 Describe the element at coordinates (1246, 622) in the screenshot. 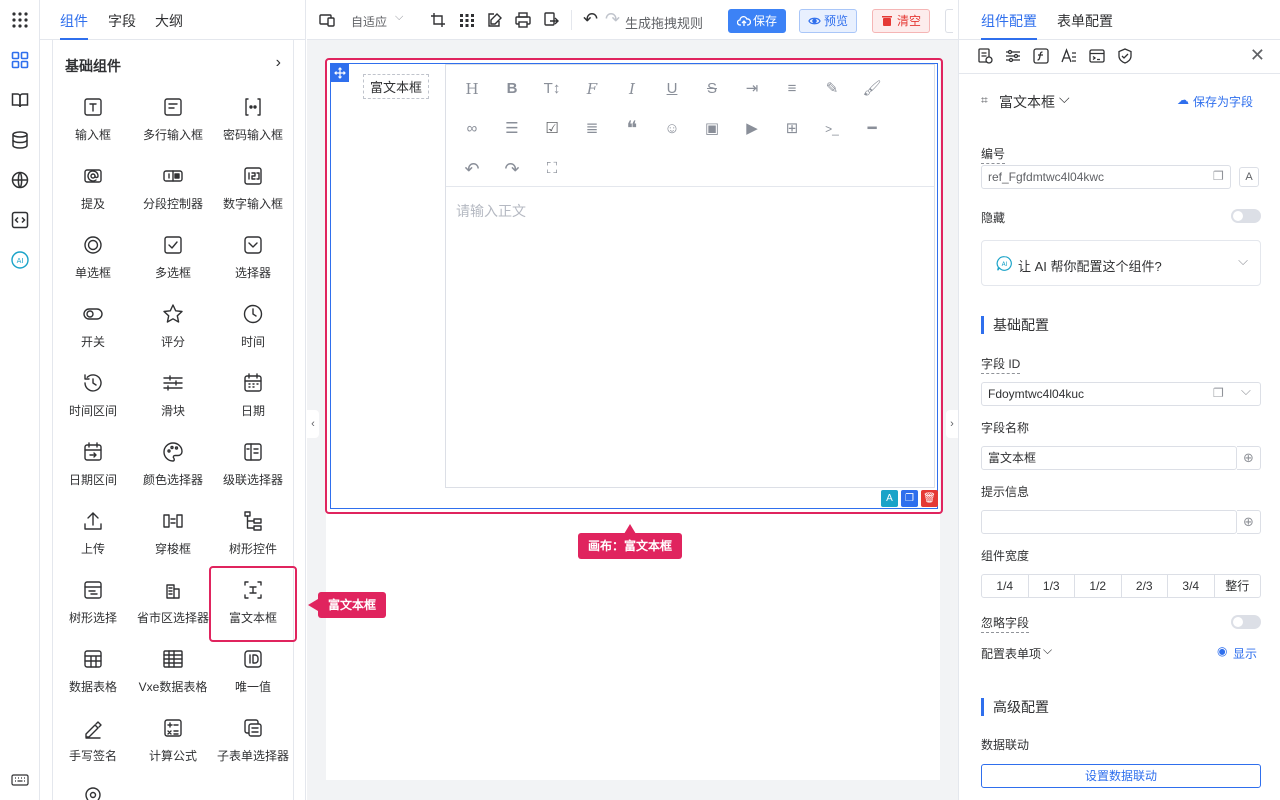

I see `ignore-field-toggle` at that location.